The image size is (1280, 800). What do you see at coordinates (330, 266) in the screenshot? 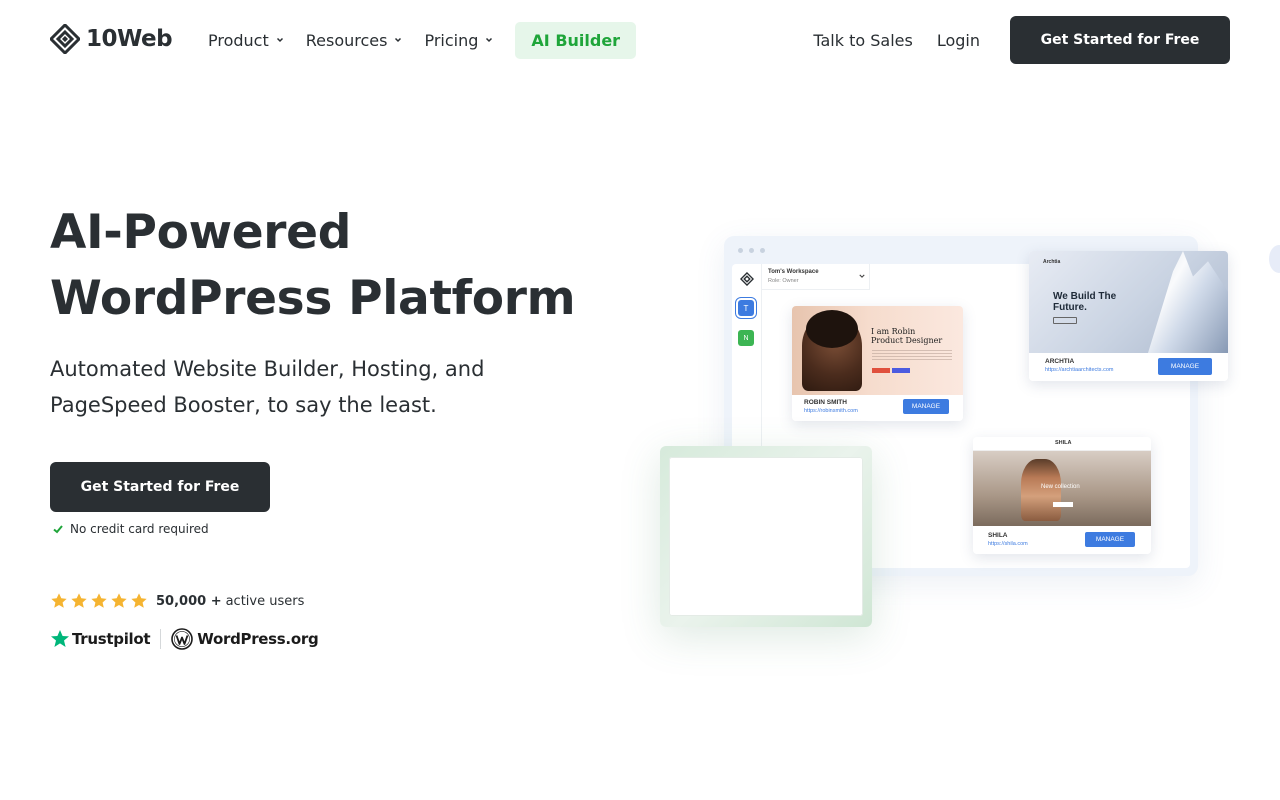
I see `hero-title: AI-Powered WordPress Platform` at bounding box center [330, 266].